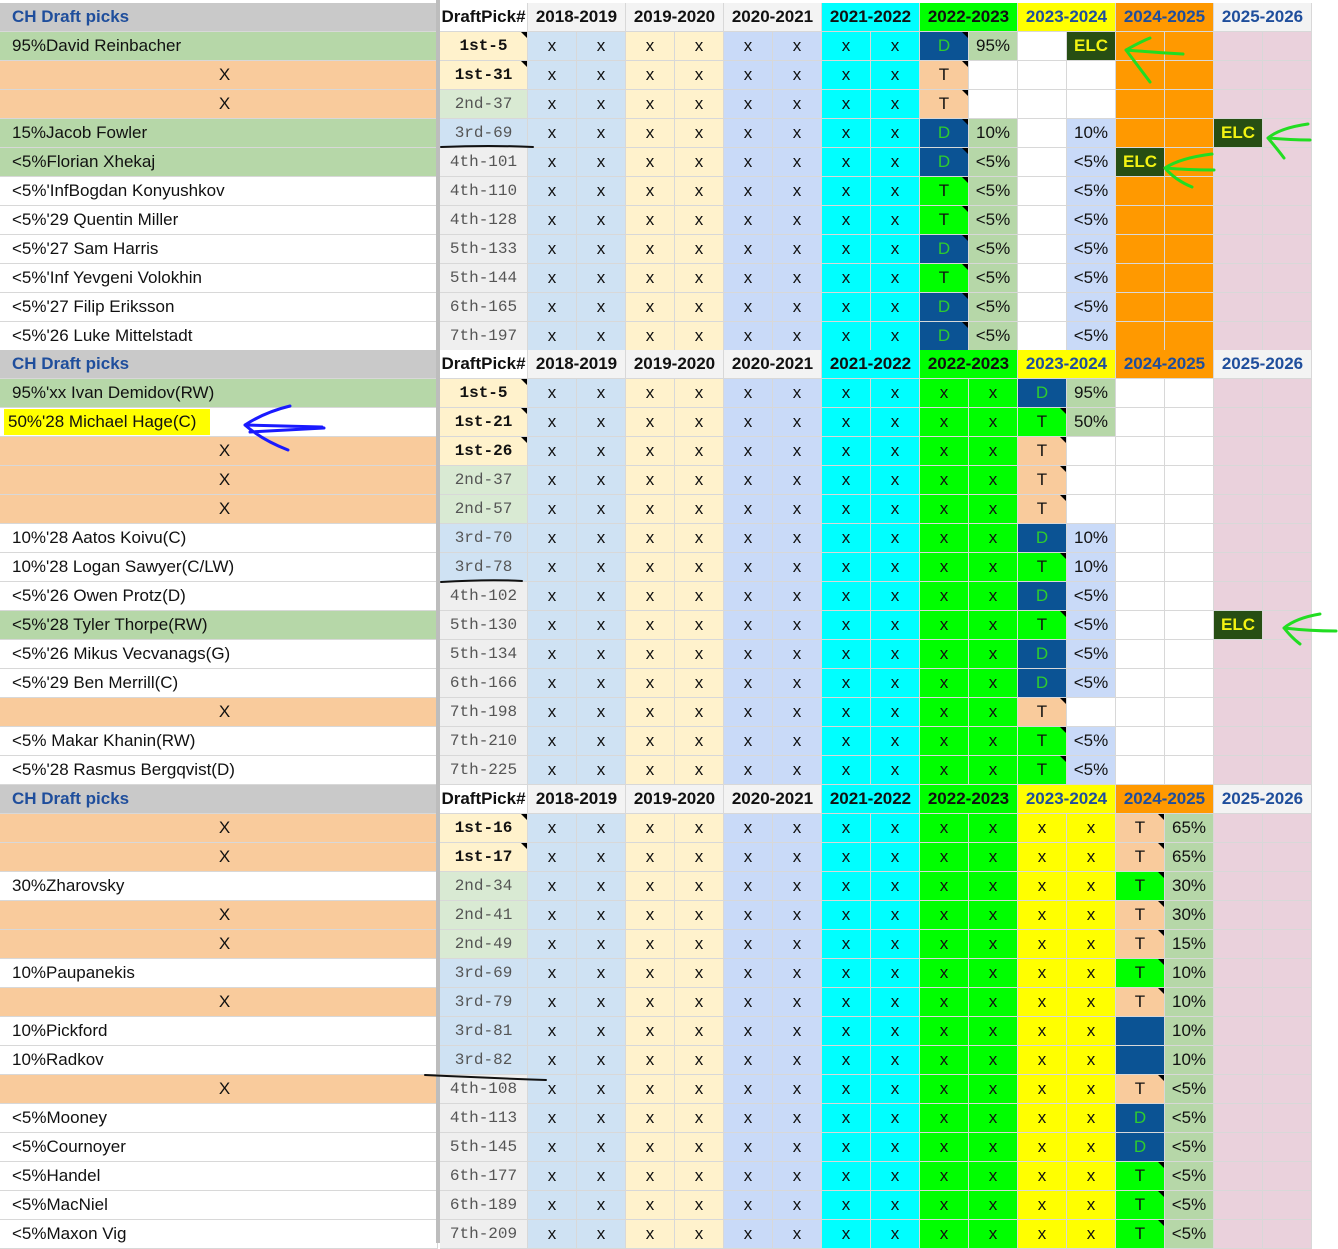  Describe the element at coordinates (219, 886) in the screenshot. I see `player-name: 30%Zharovsky` at that location.